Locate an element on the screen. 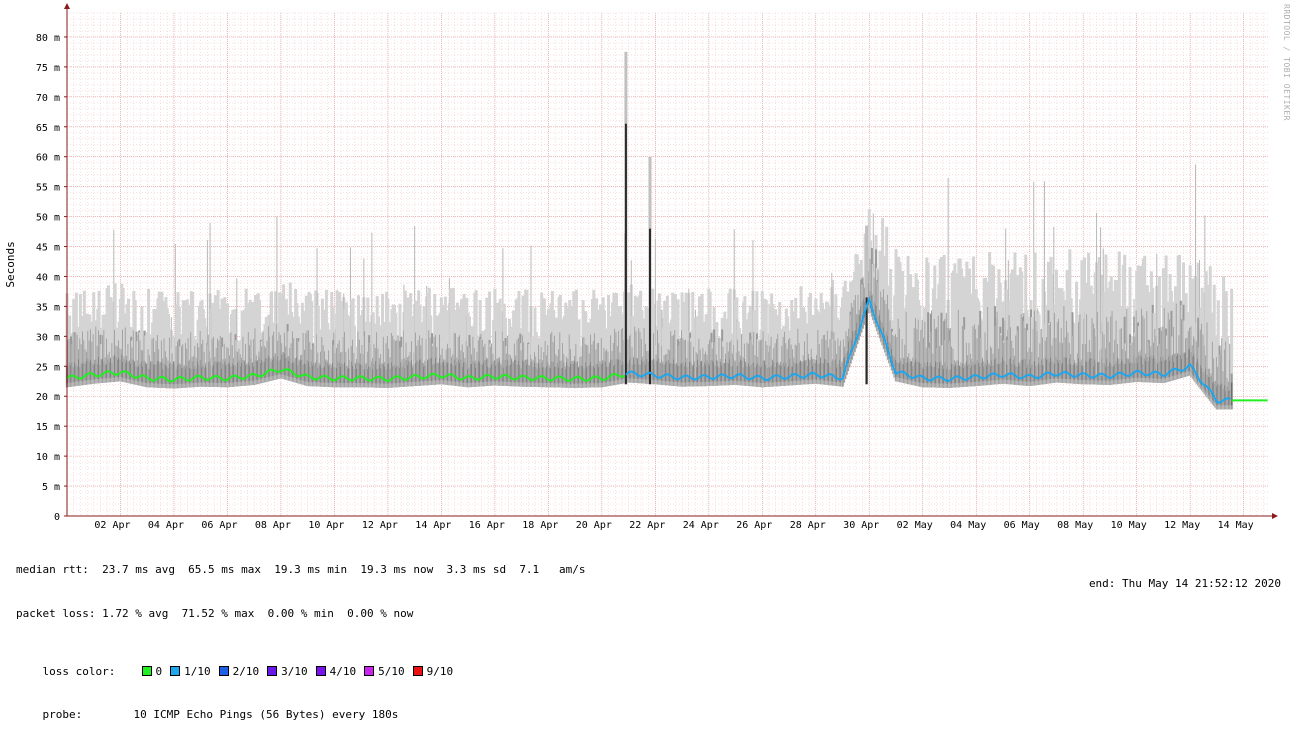 Image resolution: width=1297 pixels, height=737 pixels. end-timestamp: end: Thu May 14 21:52:12 2020 is located at coordinates (1184, 583).